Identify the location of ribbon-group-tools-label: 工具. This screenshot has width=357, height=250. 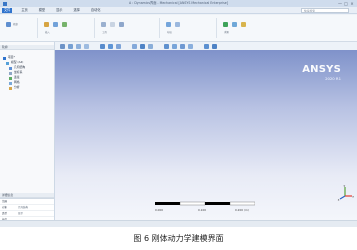
(104, 32).